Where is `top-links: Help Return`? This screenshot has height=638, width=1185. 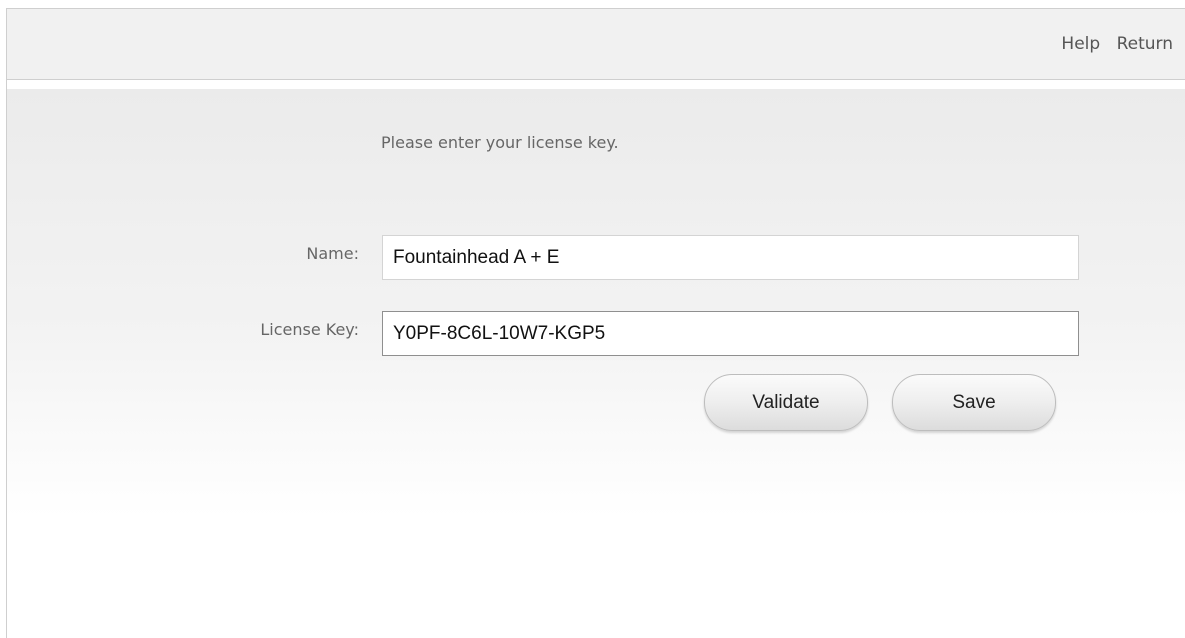 top-links: Help Return is located at coordinates (1111, 44).